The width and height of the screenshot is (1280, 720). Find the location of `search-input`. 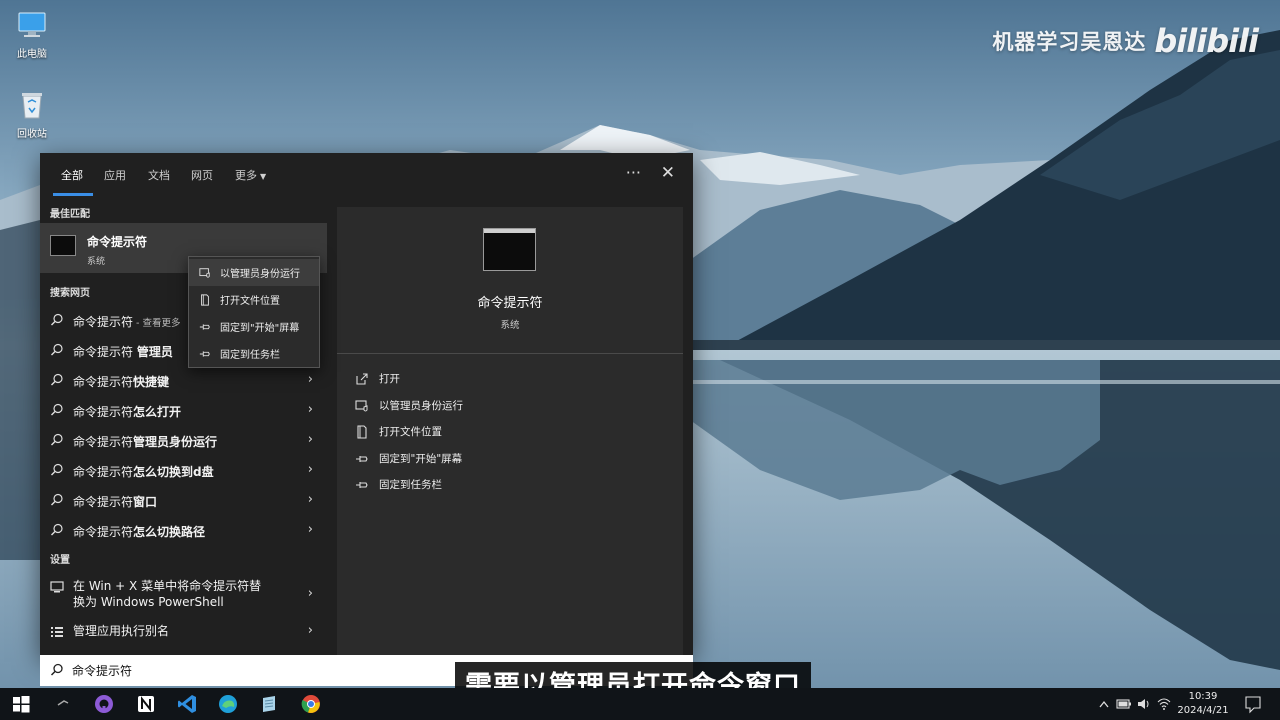

search-input is located at coordinates (272, 670).